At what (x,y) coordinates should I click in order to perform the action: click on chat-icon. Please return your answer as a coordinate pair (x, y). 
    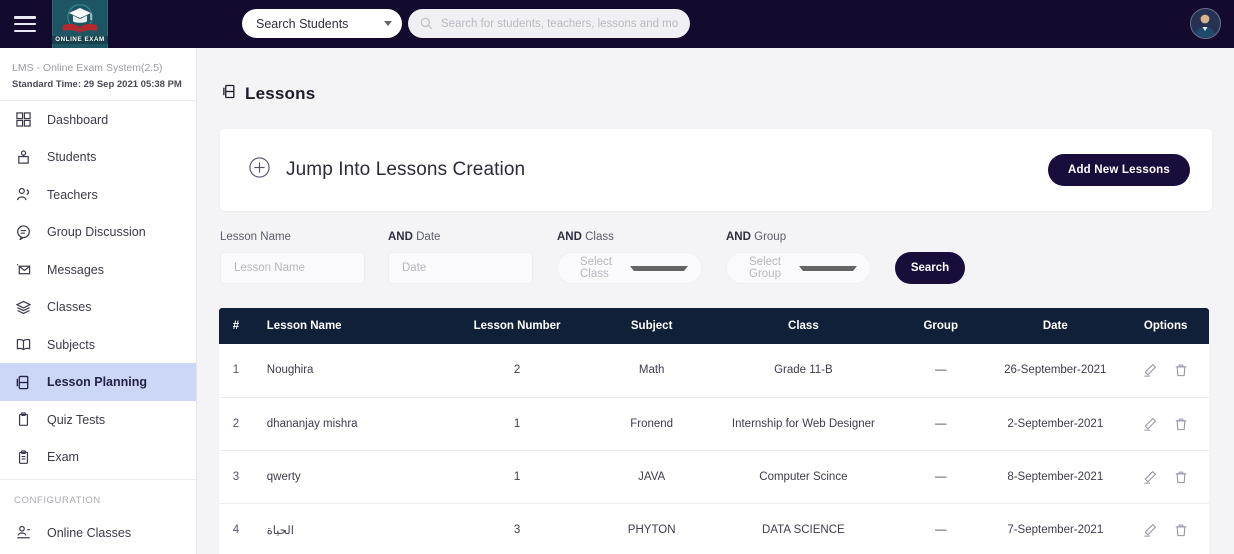
    Looking at the image, I should click on (23, 232).